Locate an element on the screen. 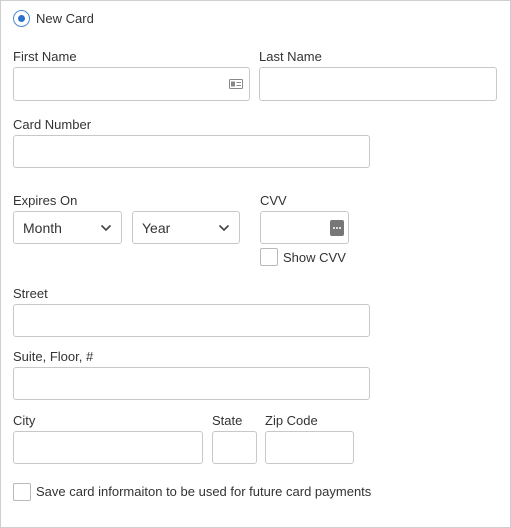 This screenshot has width=511, height=528. dots-icon is located at coordinates (337, 228).